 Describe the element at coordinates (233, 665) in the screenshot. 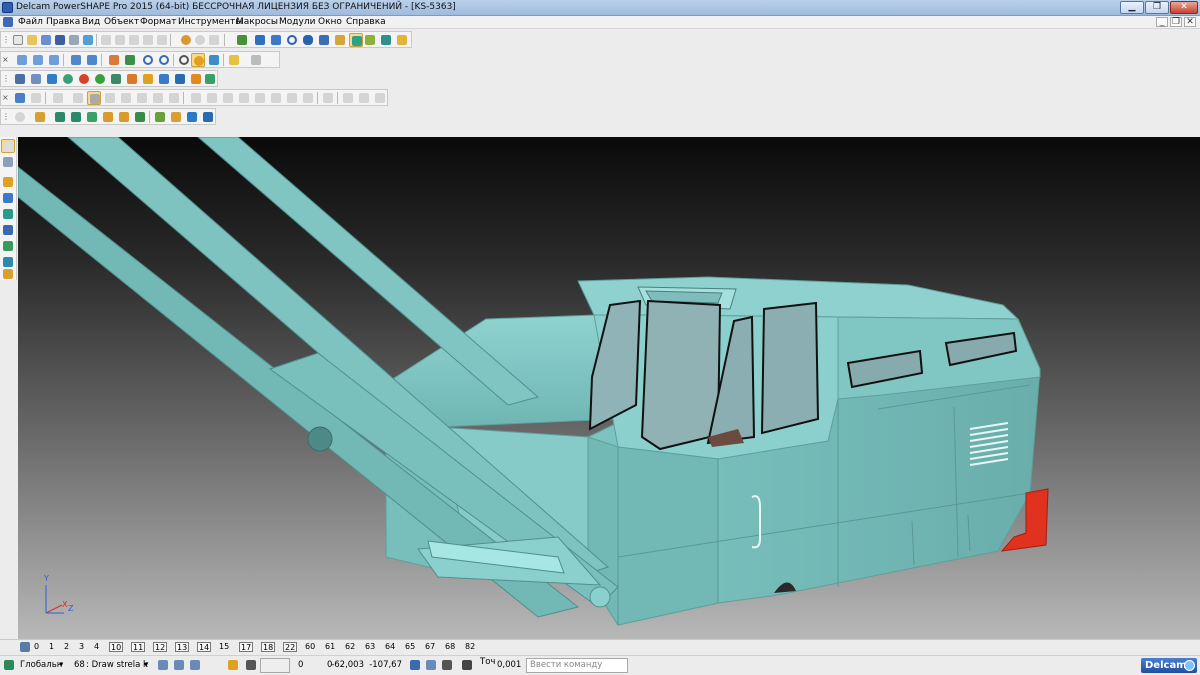

I see `settings-icon` at that location.